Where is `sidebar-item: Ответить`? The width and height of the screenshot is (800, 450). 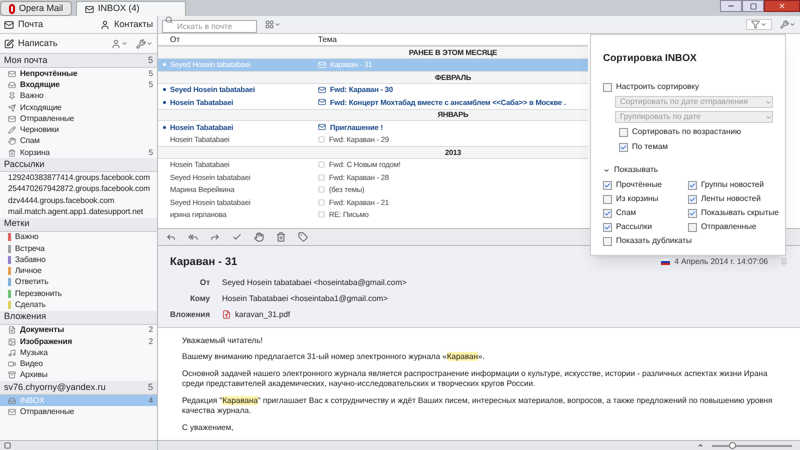
sidebar-item: Ответить is located at coordinates (78, 282).